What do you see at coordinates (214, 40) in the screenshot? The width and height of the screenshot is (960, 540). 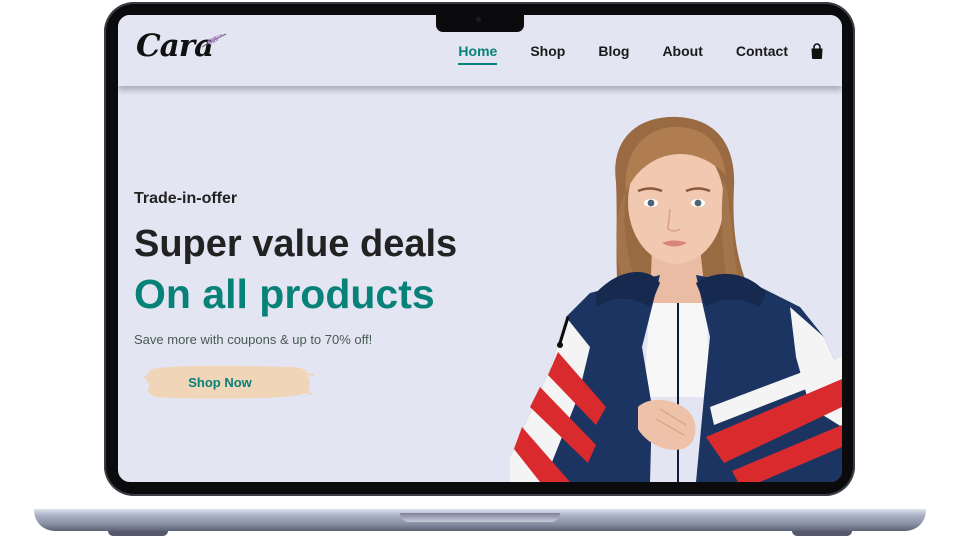 I see `lavender-sprig-icon` at bounding box center [214, 40].